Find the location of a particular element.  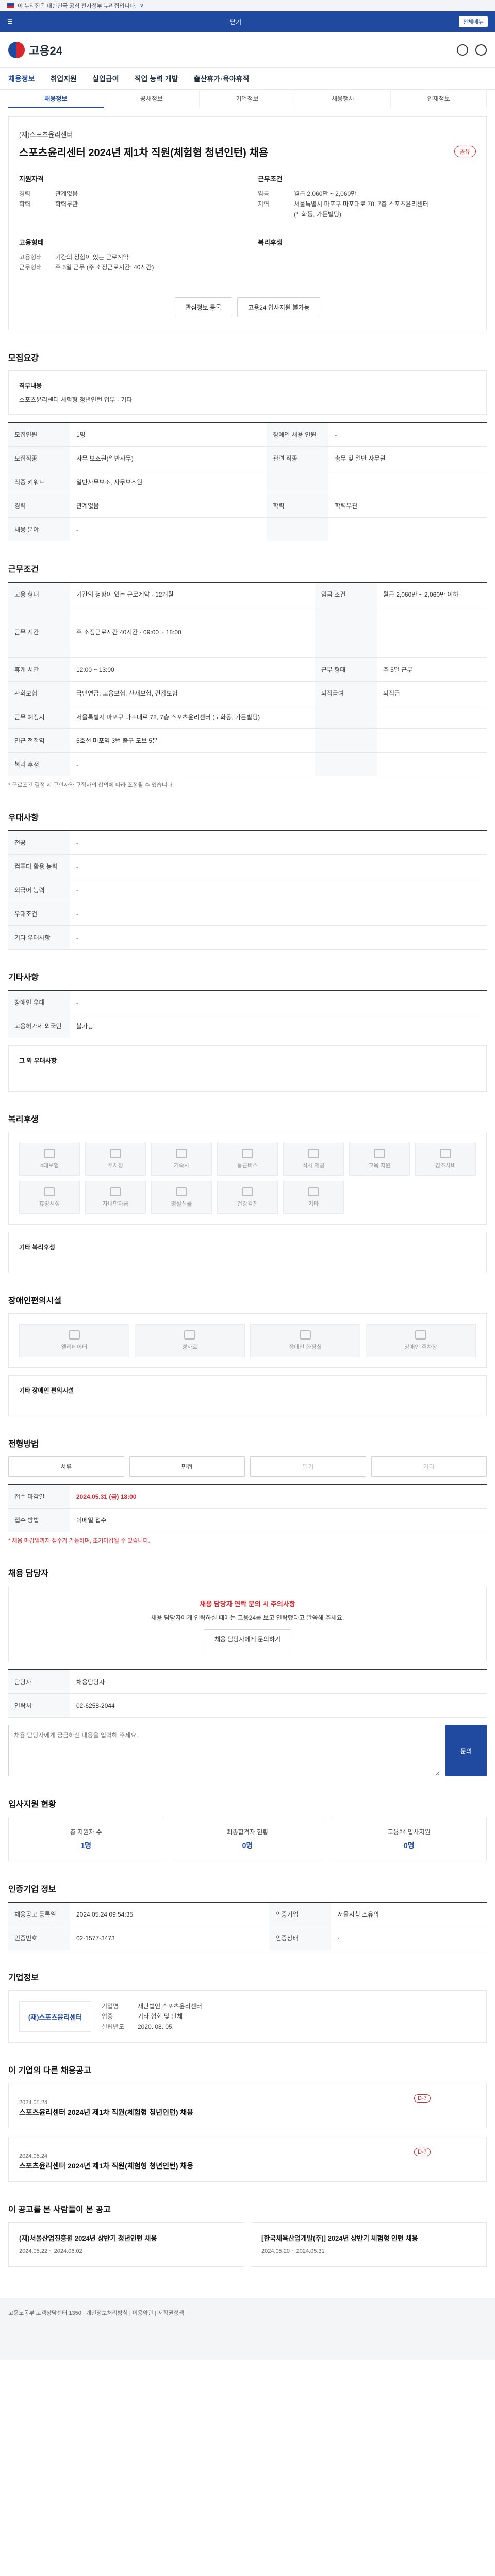

duty-label: 직무내용 is located at coordinates (31, 385).